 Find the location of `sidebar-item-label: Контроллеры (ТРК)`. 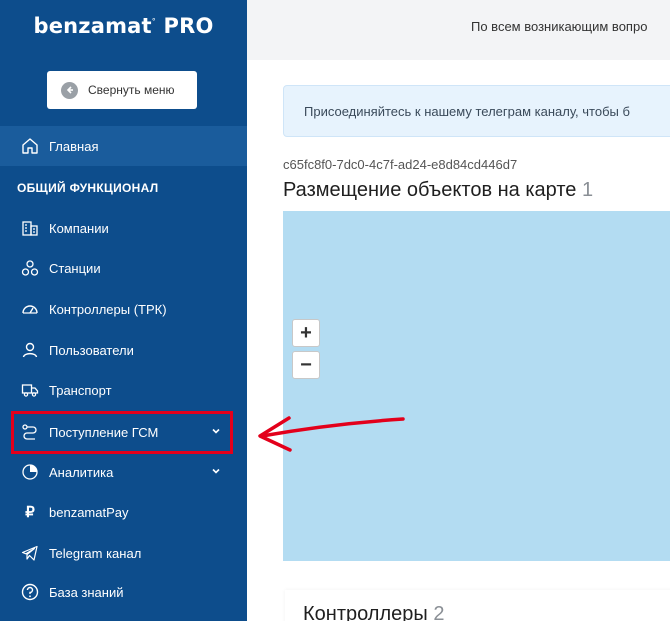

sidebar-item-label: Контроллеры (ТРК) is located at coordinates (108, 309).